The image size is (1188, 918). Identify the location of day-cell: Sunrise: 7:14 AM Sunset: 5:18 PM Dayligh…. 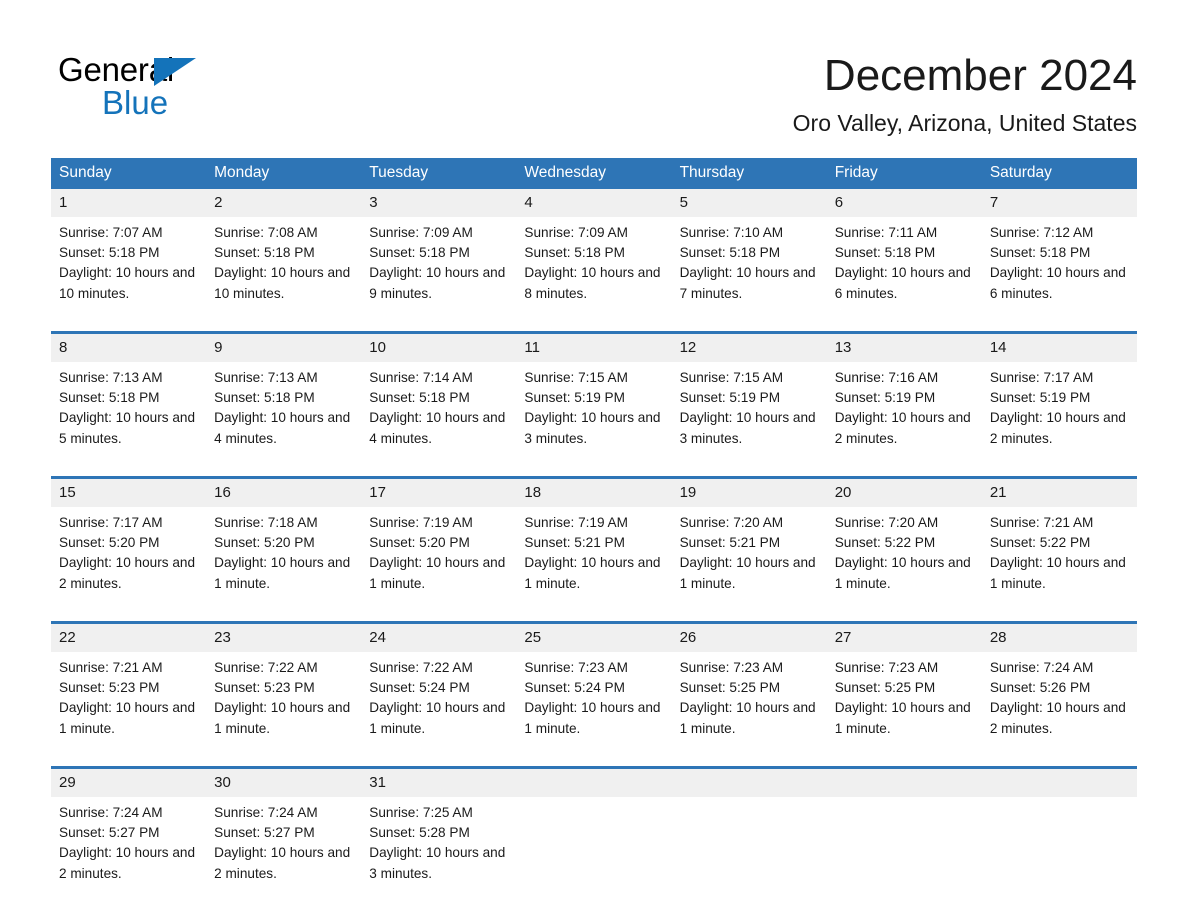
(439, 420).